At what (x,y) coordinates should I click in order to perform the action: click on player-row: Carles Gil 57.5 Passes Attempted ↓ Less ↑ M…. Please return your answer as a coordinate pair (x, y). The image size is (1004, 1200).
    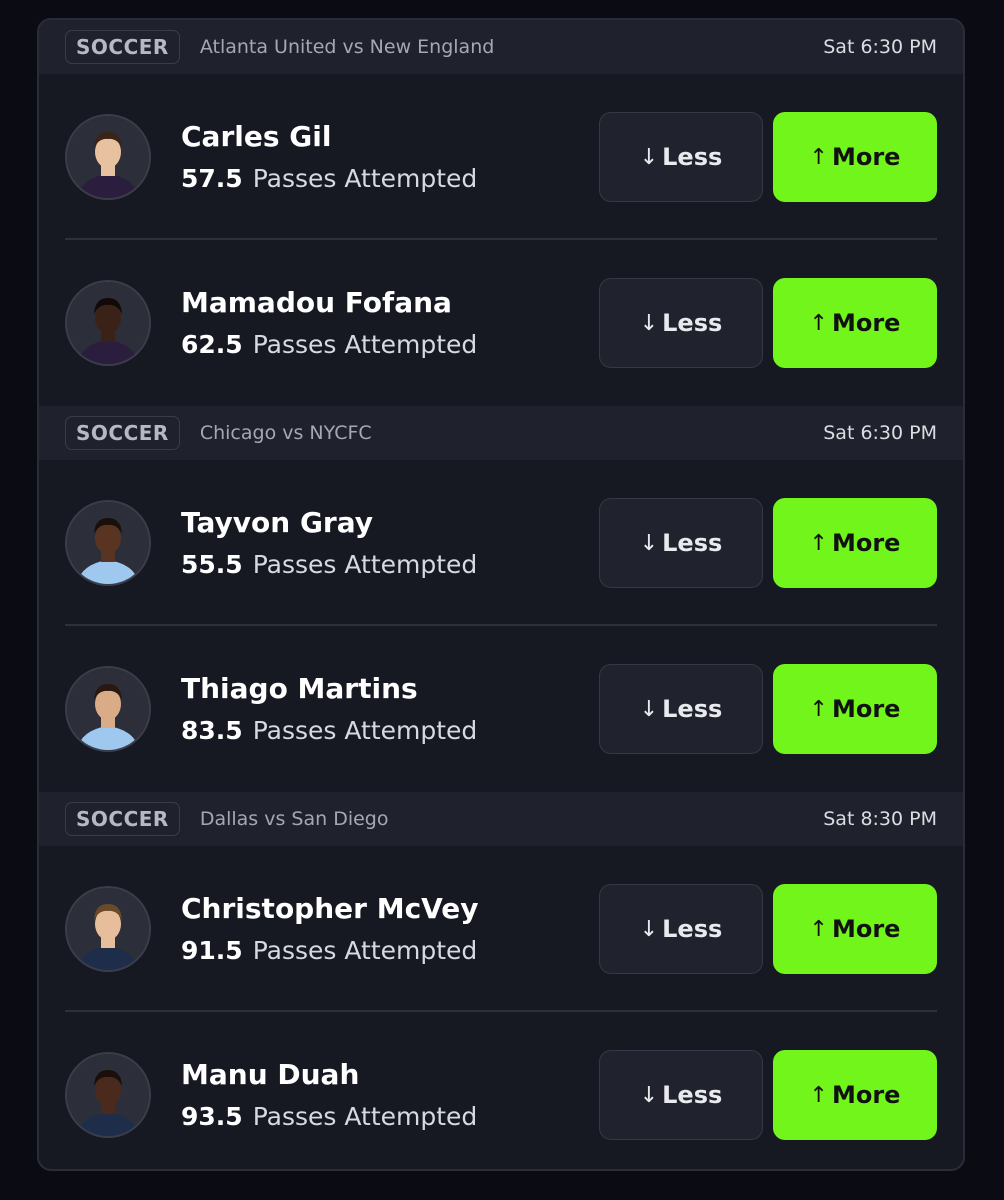
    Looking at the image, I should click on (501, 157).